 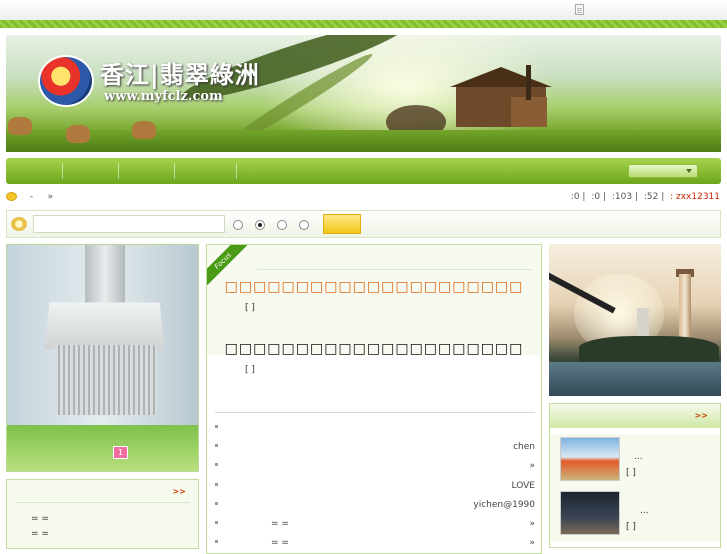 What do you see at coordinates (129, 224) in the screenshot?
I see `search-input` at bounding box center [129, 224].